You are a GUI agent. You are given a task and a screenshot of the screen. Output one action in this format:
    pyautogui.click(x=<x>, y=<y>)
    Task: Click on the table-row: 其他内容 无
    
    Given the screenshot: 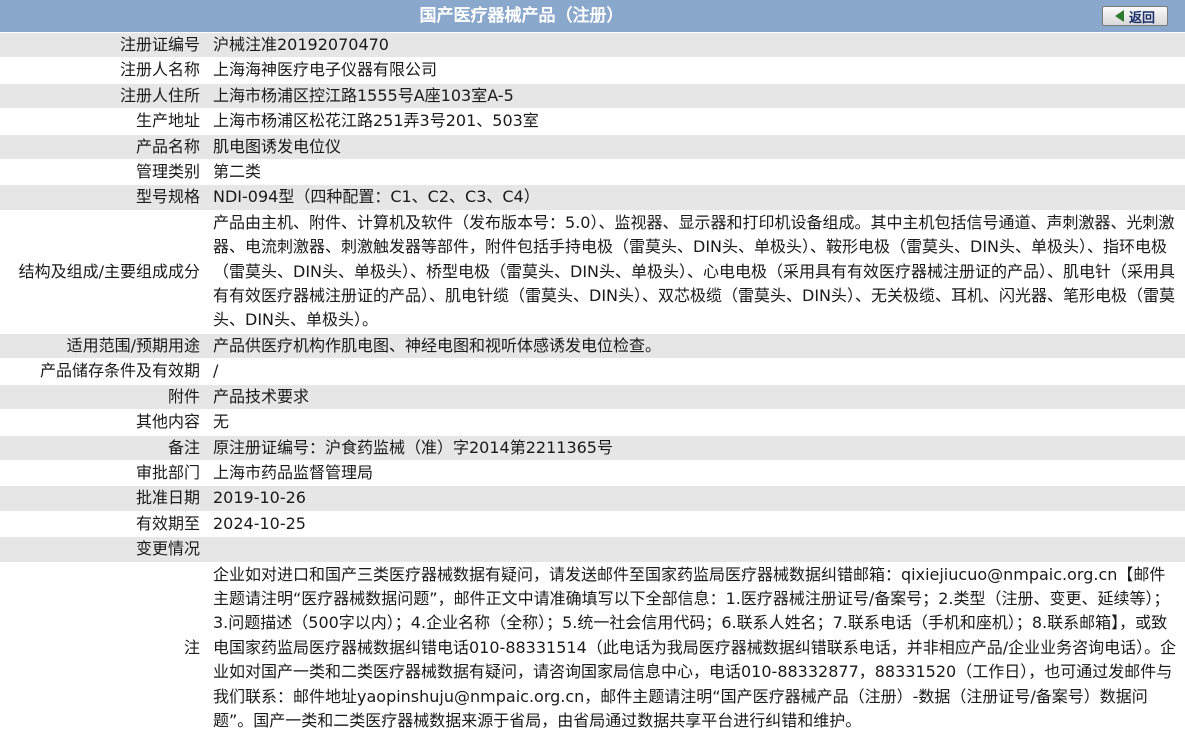 What is the action you would take?
    pyautogui.click(x=592, y=422)
    